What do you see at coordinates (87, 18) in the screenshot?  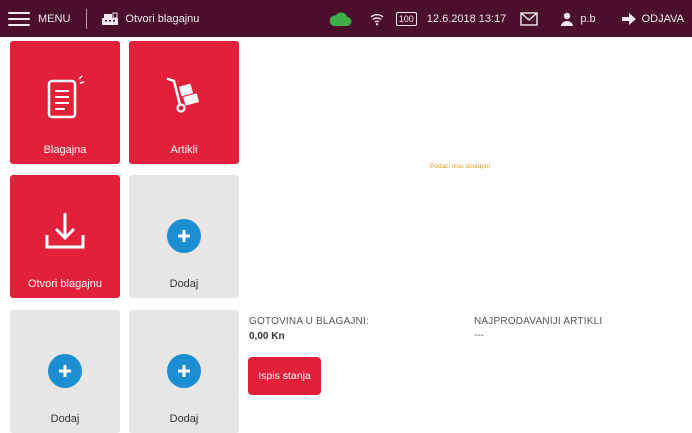 I see `topbar-divider` at bounding box center [87, 18].